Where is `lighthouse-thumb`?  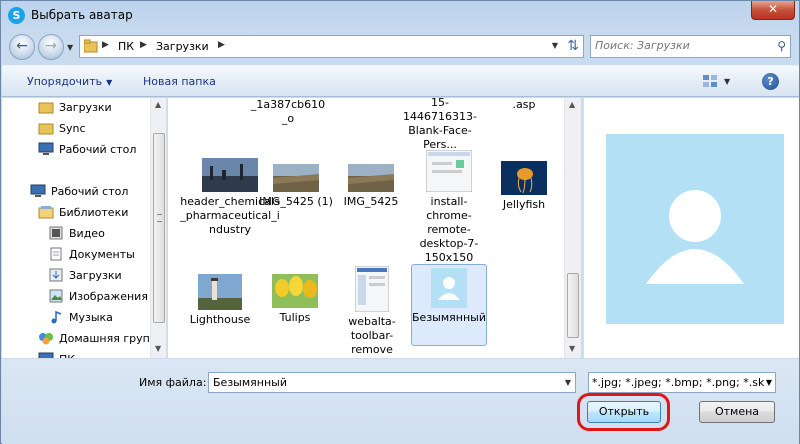 lighthouse-thumb is located at coordinates (220, 292).